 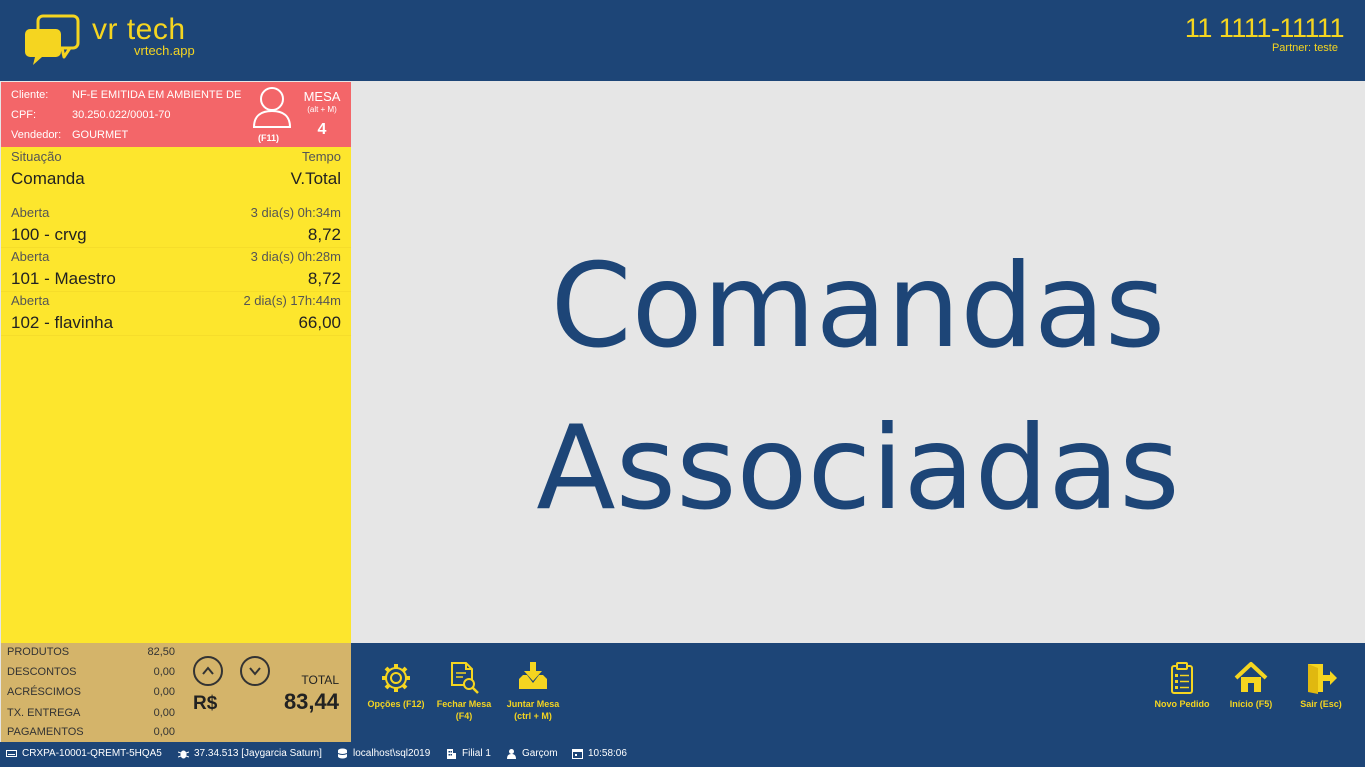 I want to click on join-table-label-1: Juntar Mesa, so click(x=533, y=704).